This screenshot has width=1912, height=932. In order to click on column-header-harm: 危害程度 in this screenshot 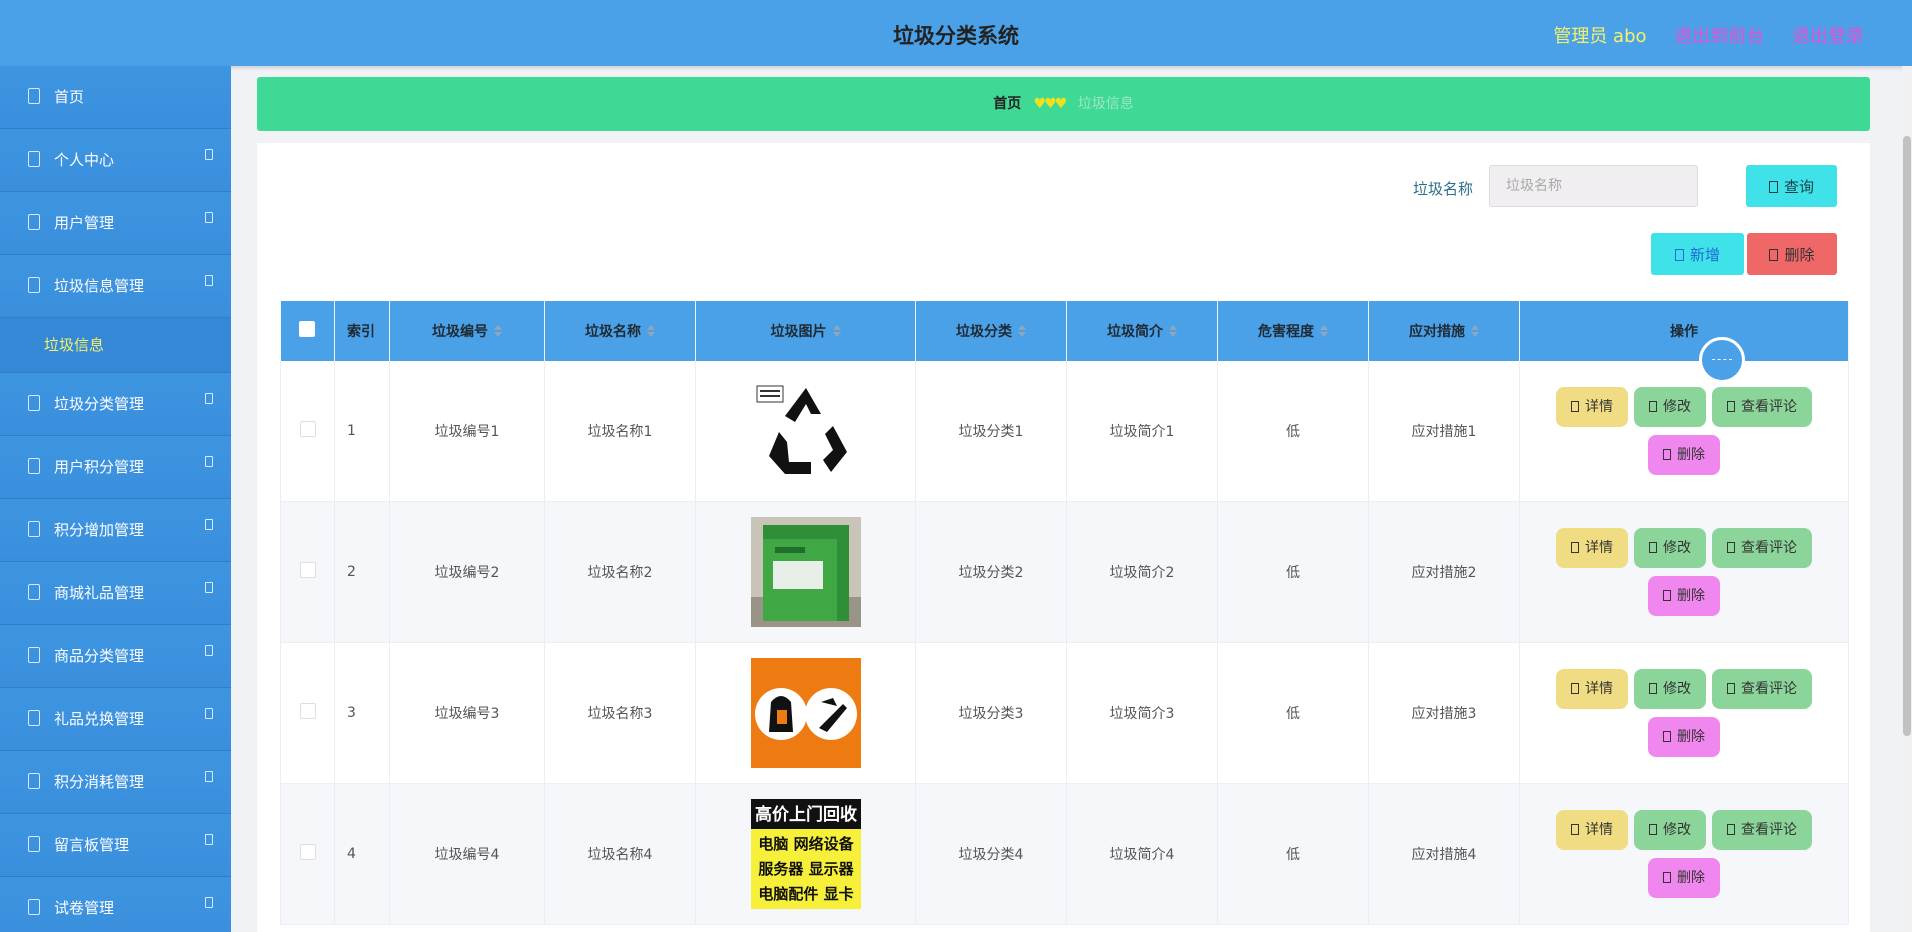, I will do `click(1293, 331)`.